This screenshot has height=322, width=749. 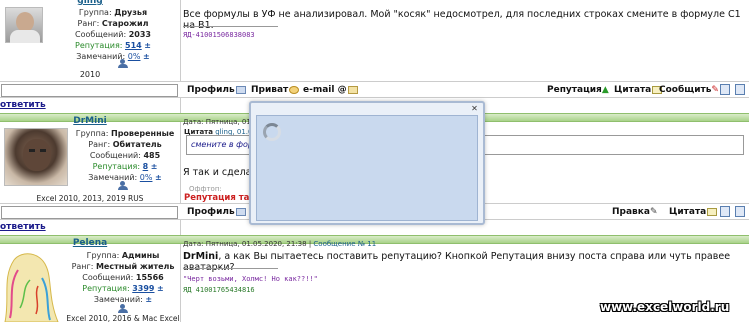 I want to click on offtop-label: Оффтоп:, so click(x=205, y=189).